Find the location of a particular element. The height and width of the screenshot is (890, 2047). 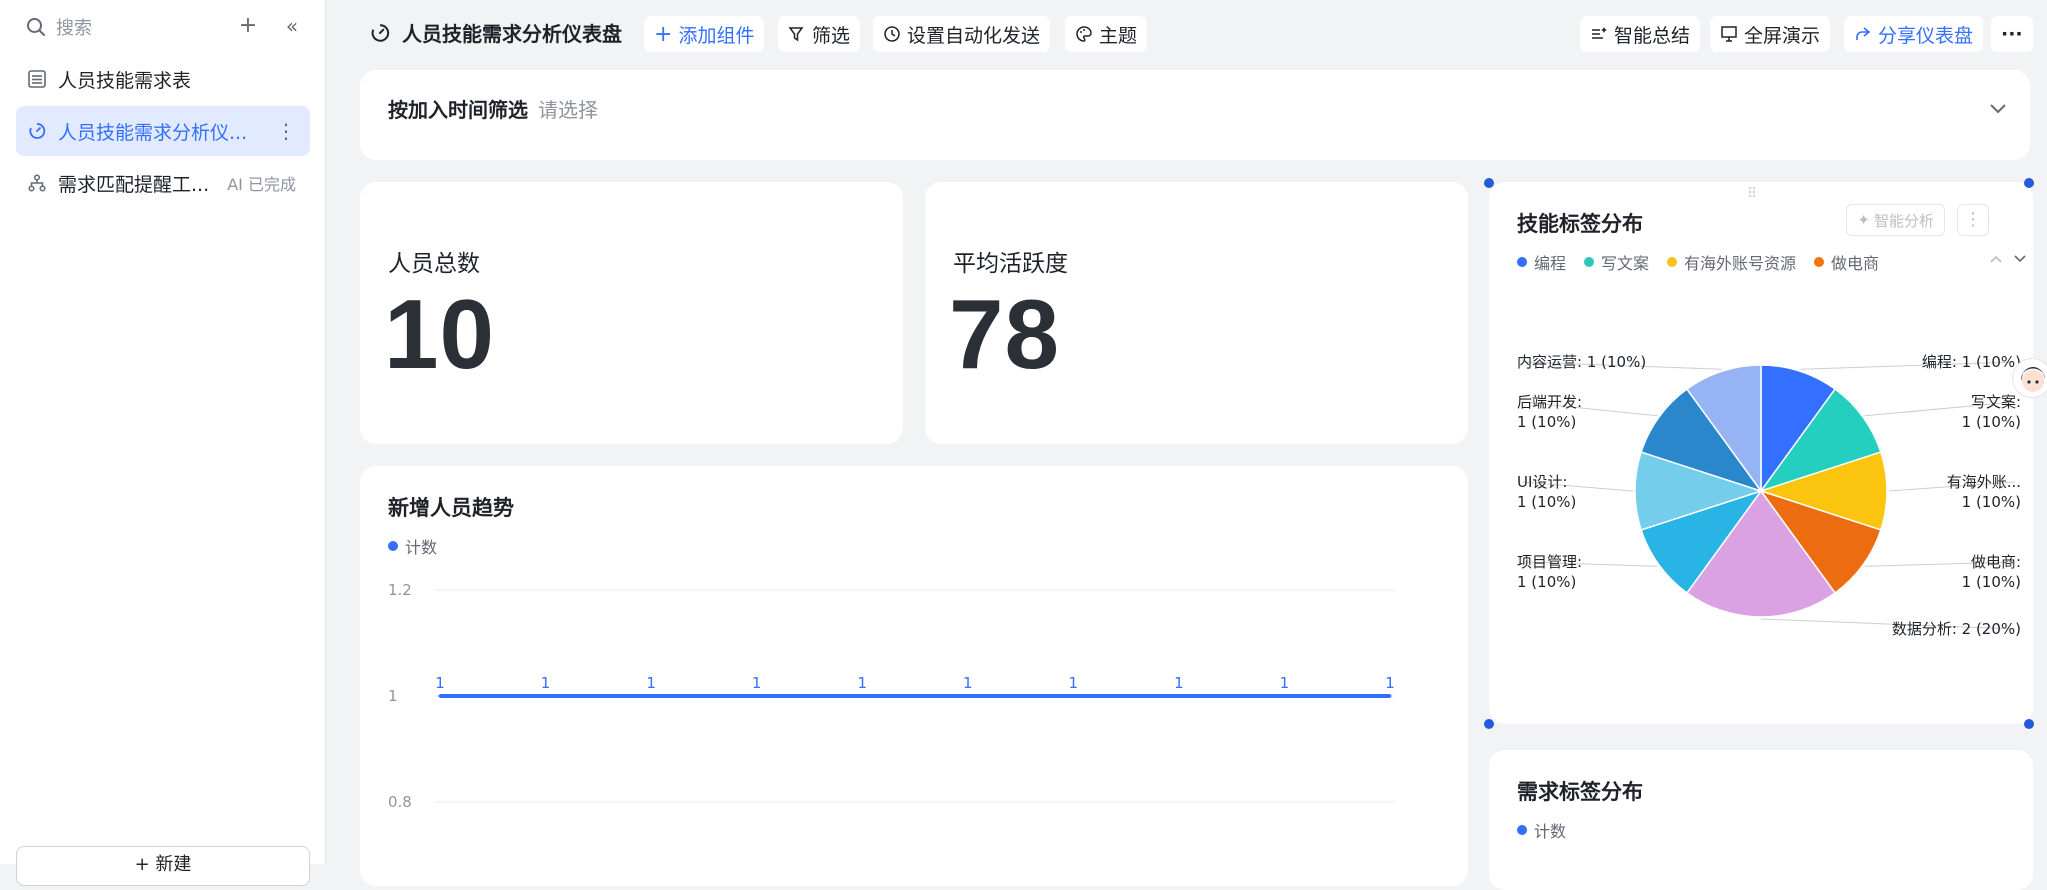

sidebar-item-dashboard: 人员技能需求分析仪... ⋮ is located at coordinates (163, 131).